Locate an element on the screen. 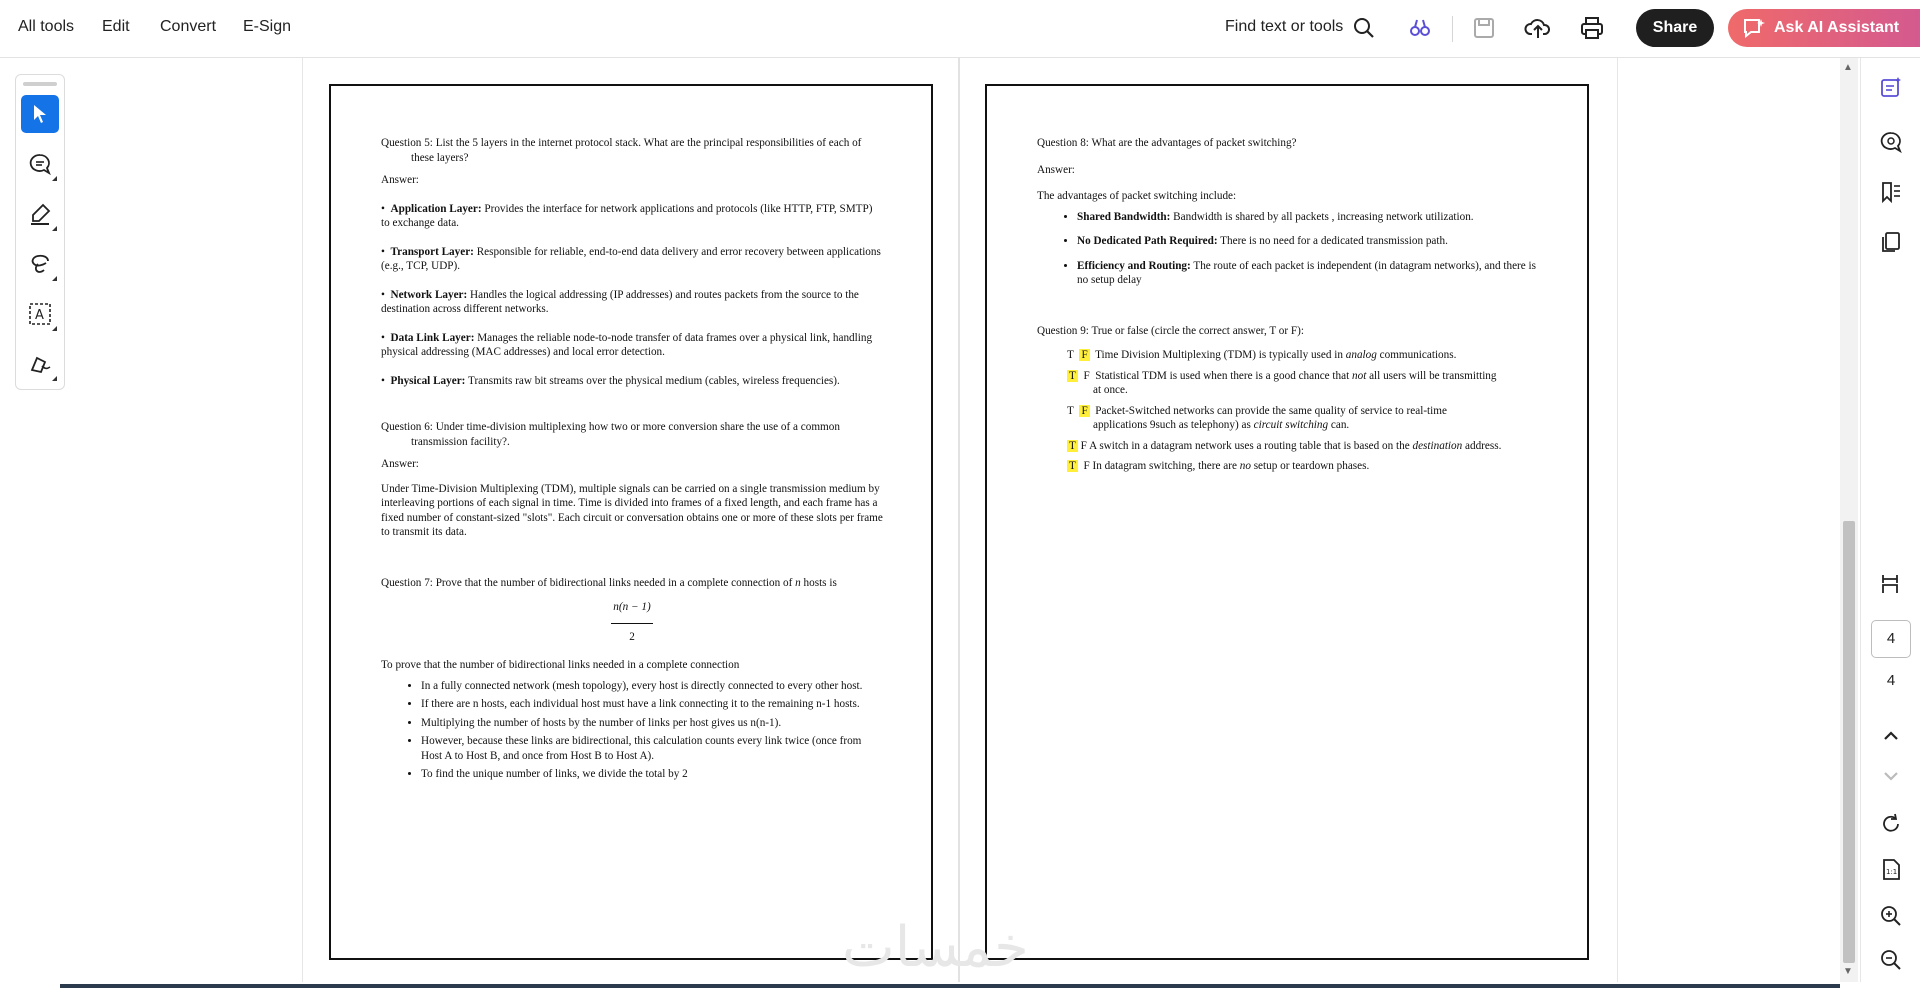 The width and height of the screenshot is (1920, 988). bookmarks-icon is located at coordinates (1891, 192).